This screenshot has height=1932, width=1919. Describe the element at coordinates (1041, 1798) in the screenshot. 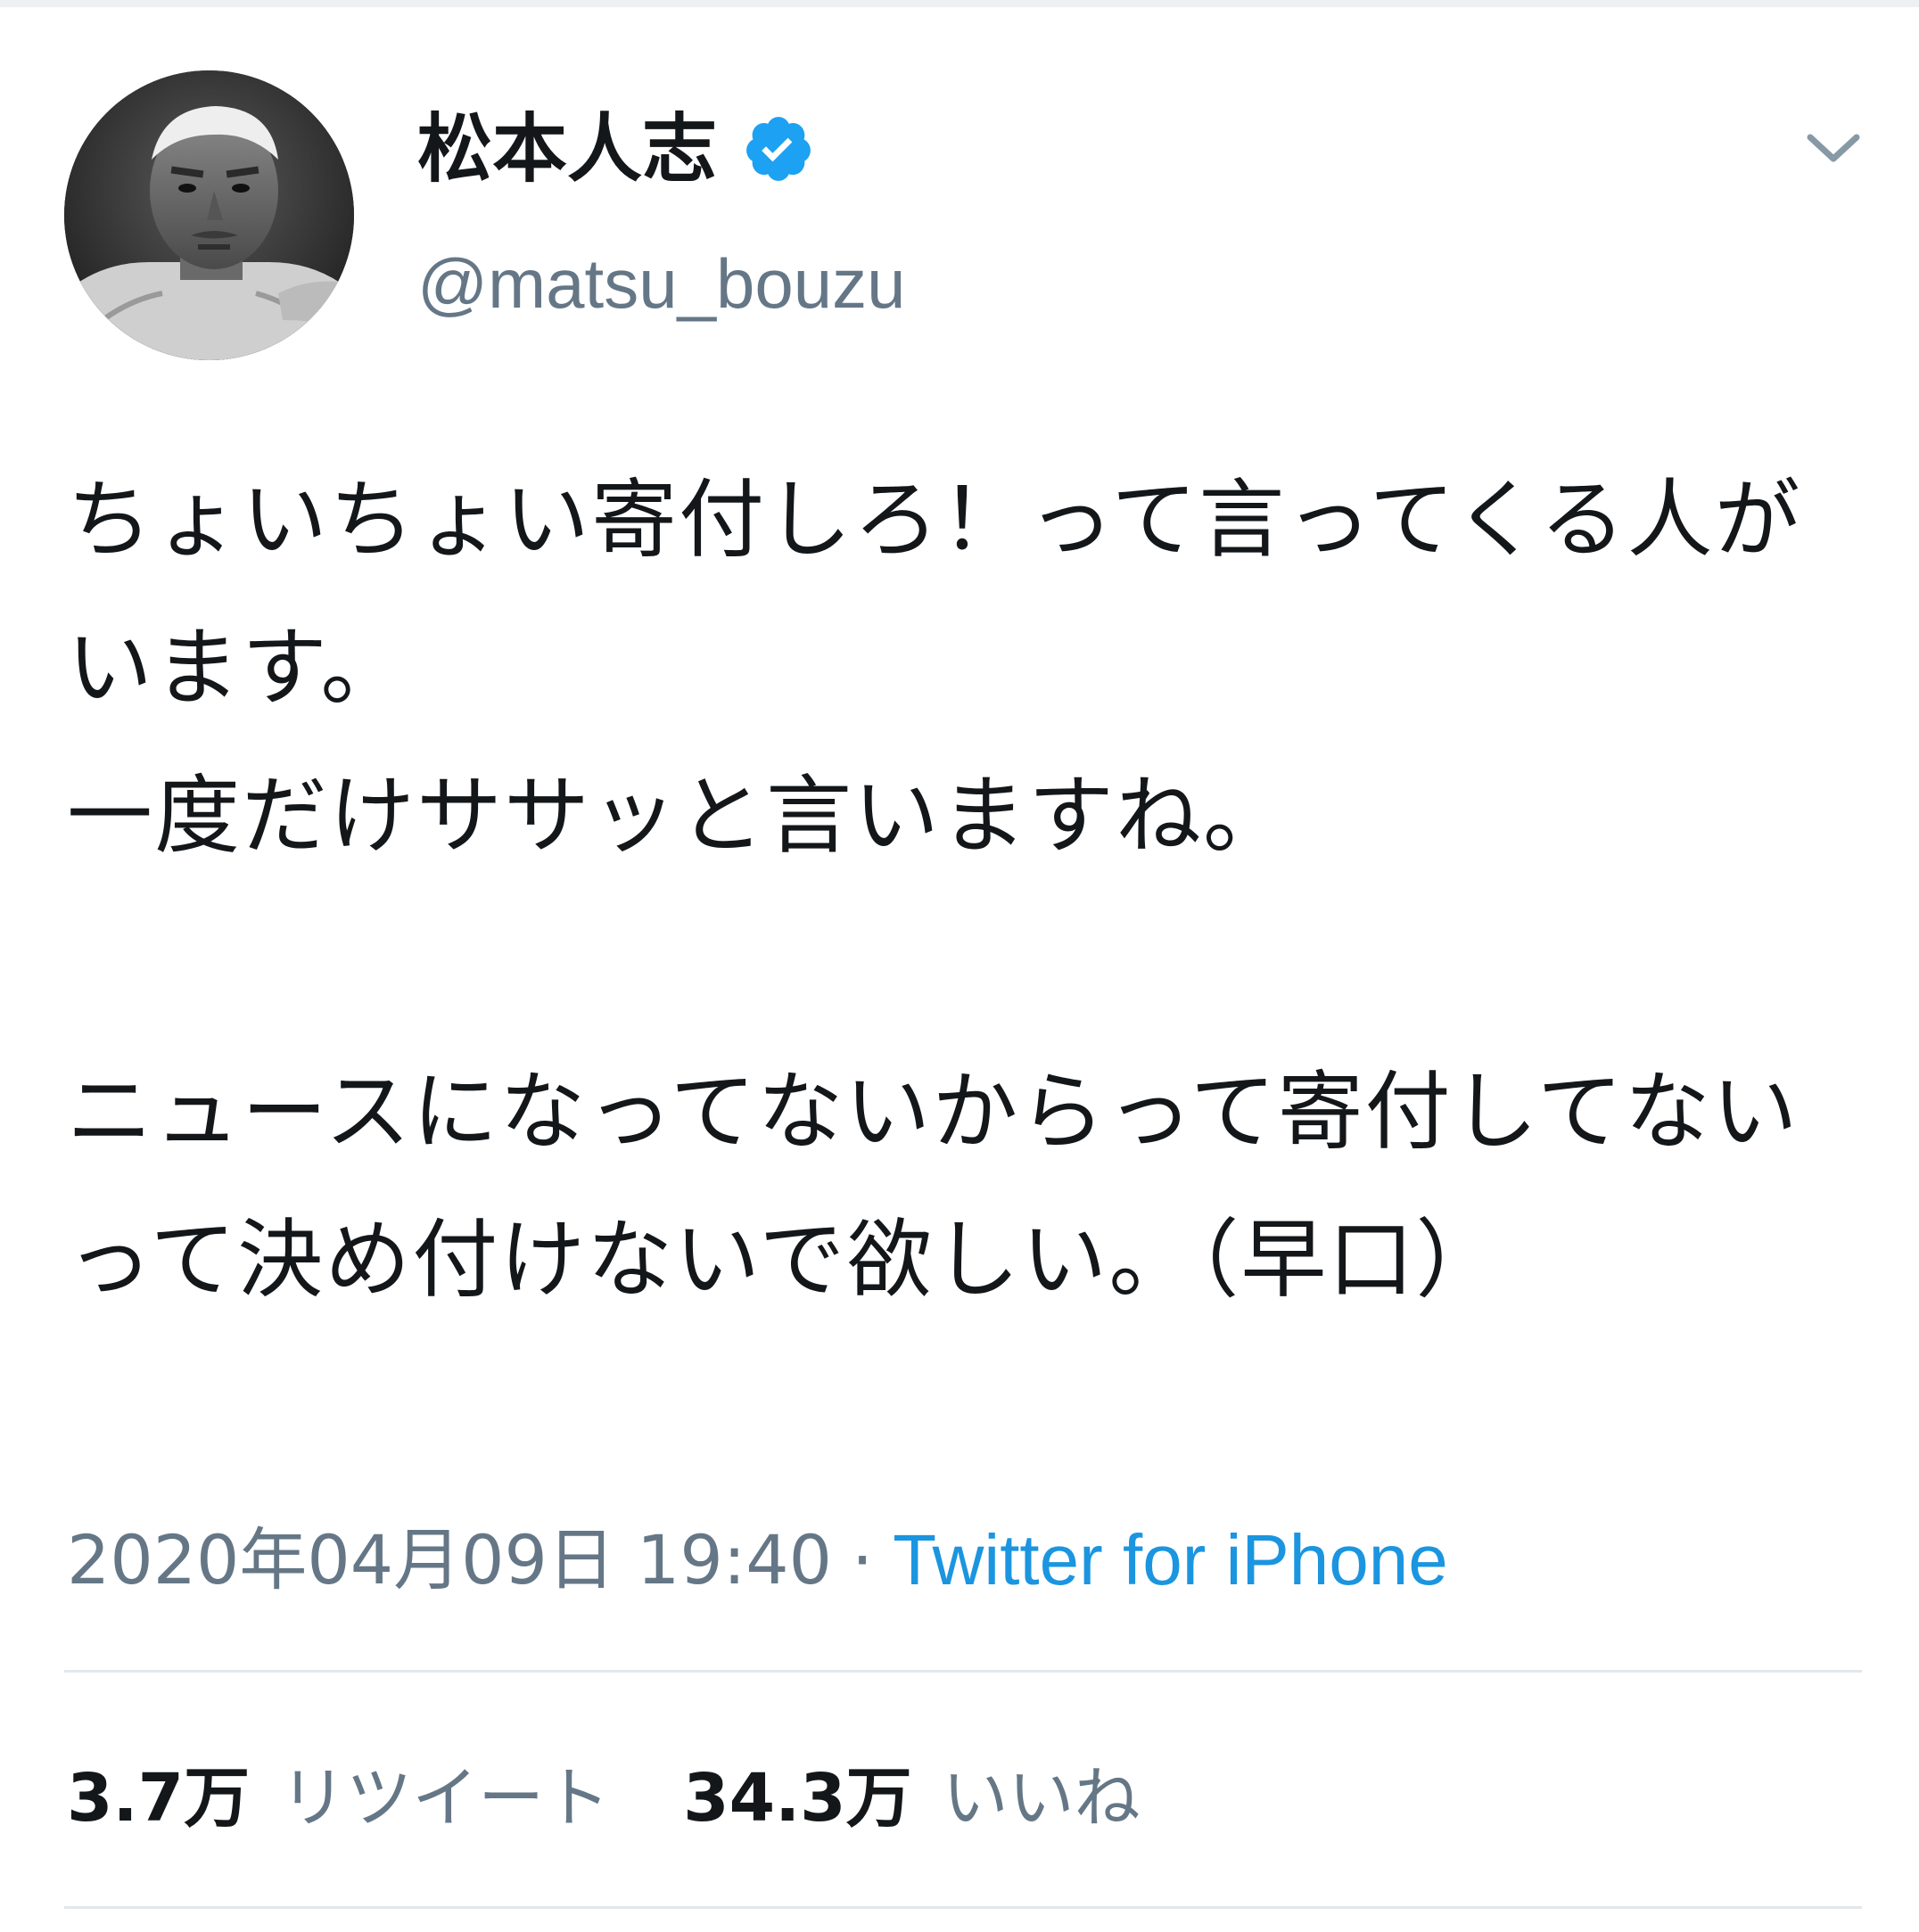

I see `likes-label: いいね` at that location.